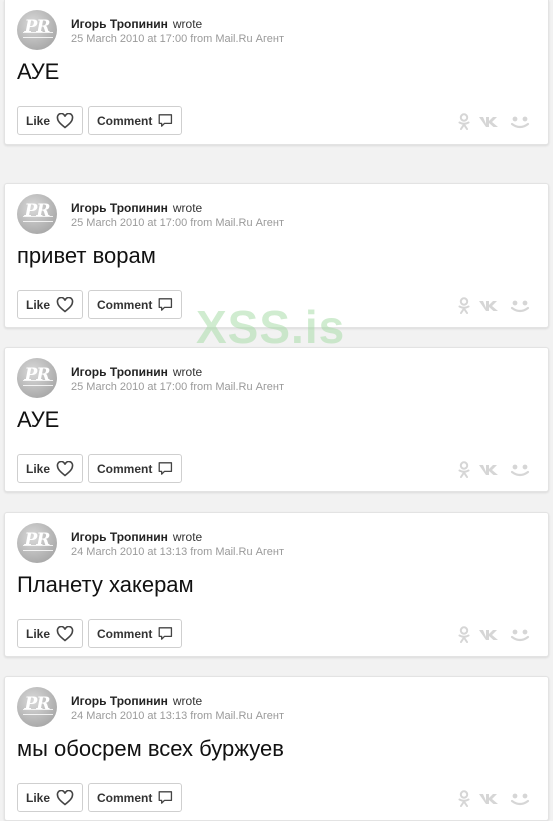 The width and height of the screenshot is (553, 821). Describe the element at coordinates (86, 255) in the screenshot. I see `post-text: привет ворам` at that location.